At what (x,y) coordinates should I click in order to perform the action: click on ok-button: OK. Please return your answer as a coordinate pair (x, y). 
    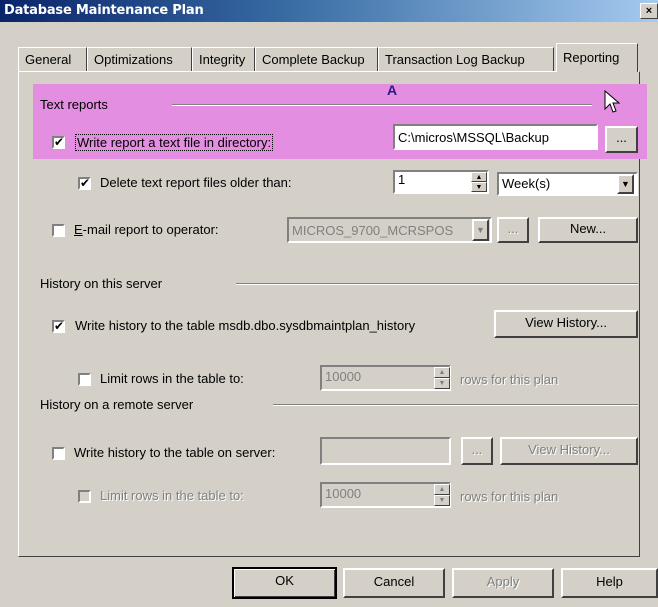
    Looking at the image, I should click on (284, 583).